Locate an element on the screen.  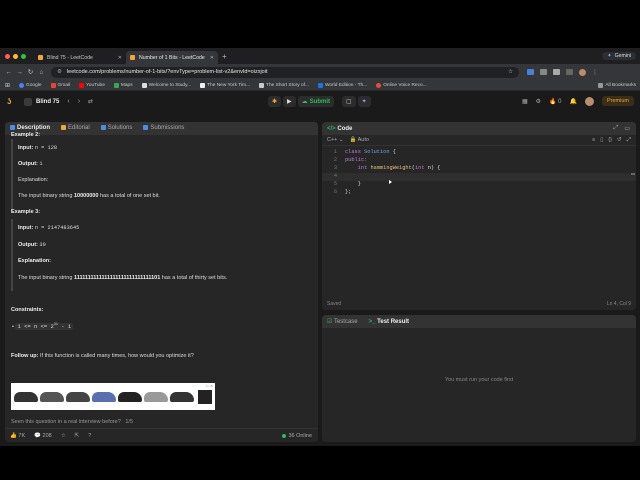
article-icon is located at coordinates (262, 85).